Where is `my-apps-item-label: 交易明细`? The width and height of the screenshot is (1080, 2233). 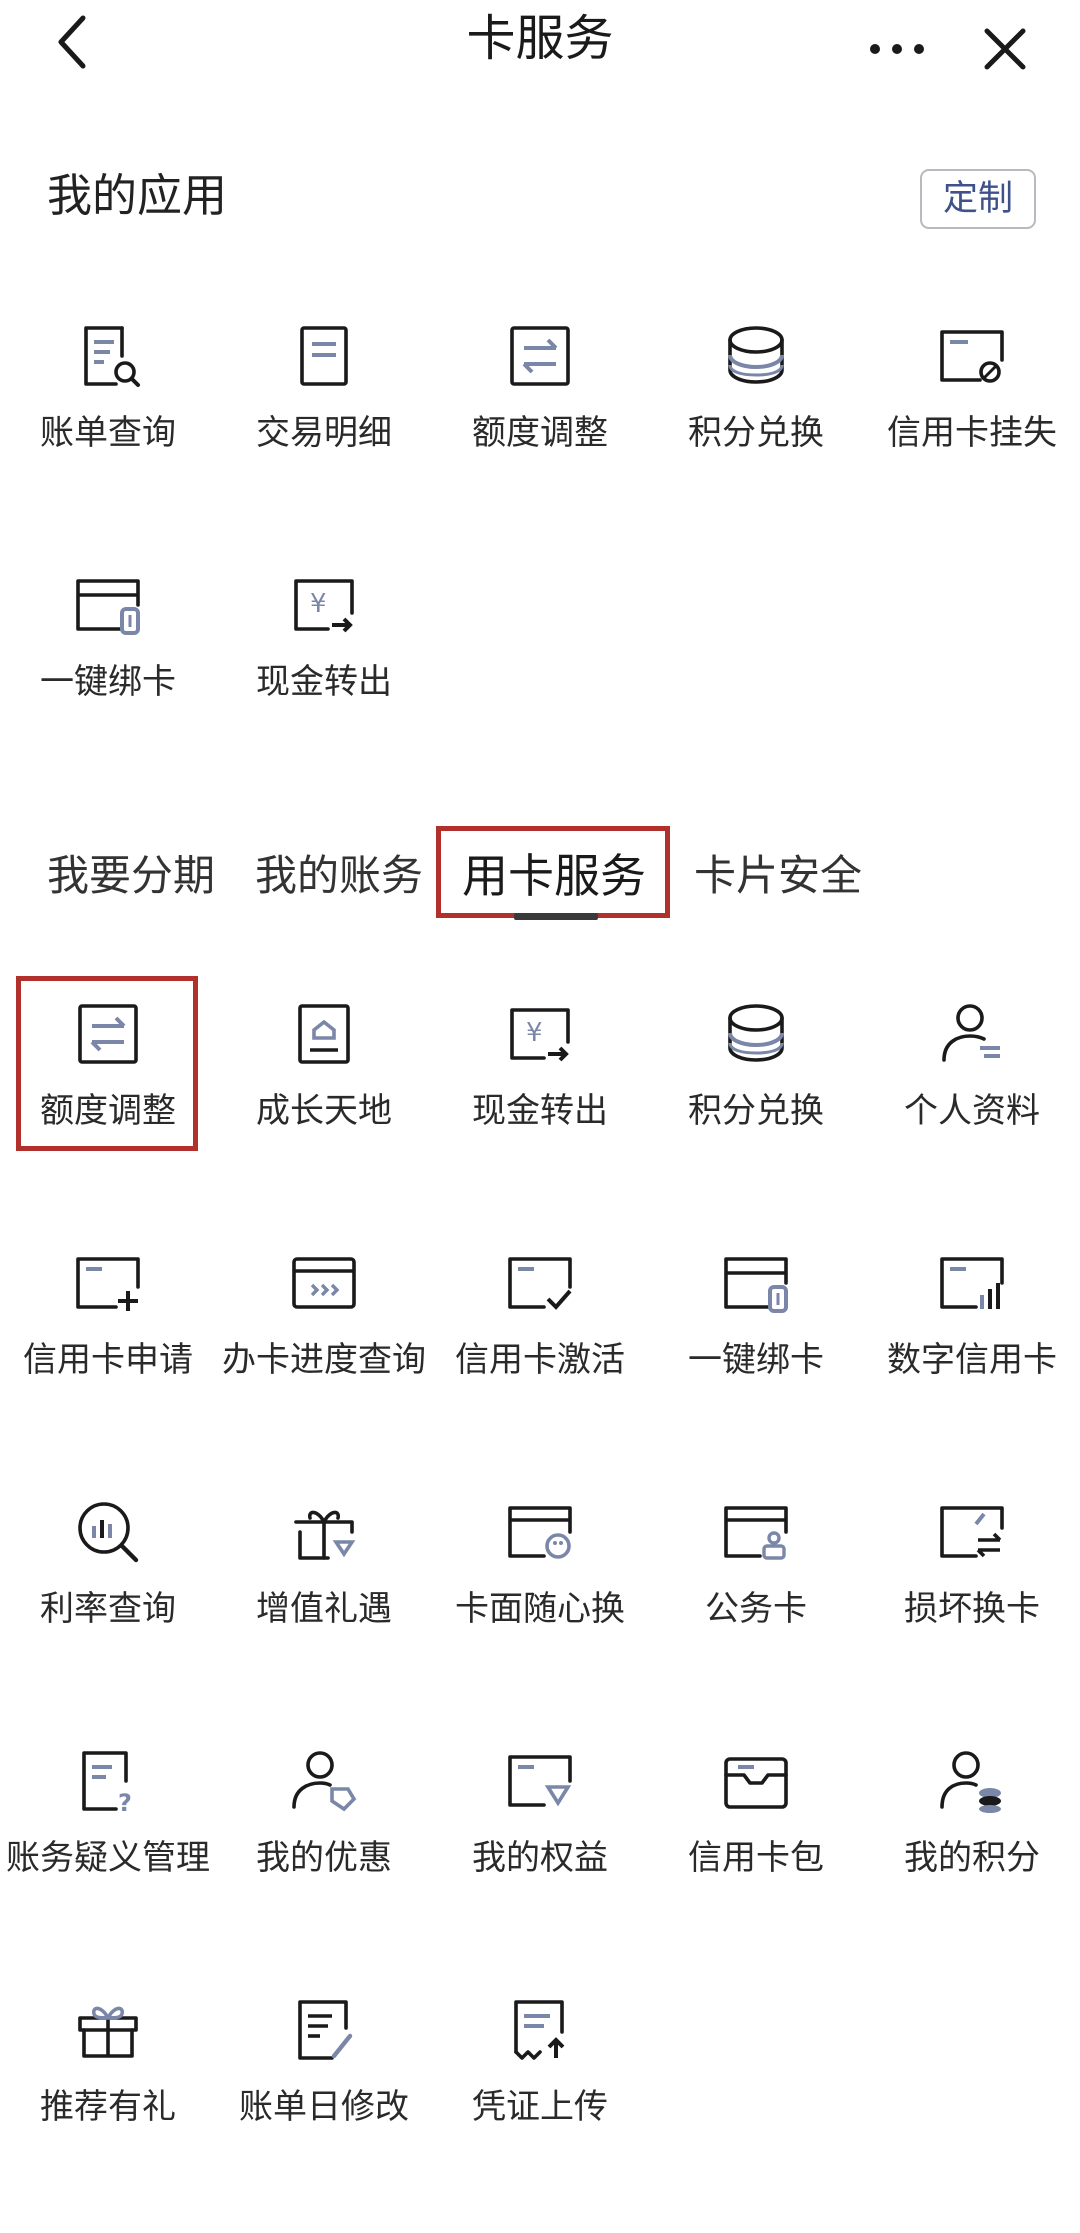
my-apps-item-label: 交易明细 is located at coordinates (324, 433).